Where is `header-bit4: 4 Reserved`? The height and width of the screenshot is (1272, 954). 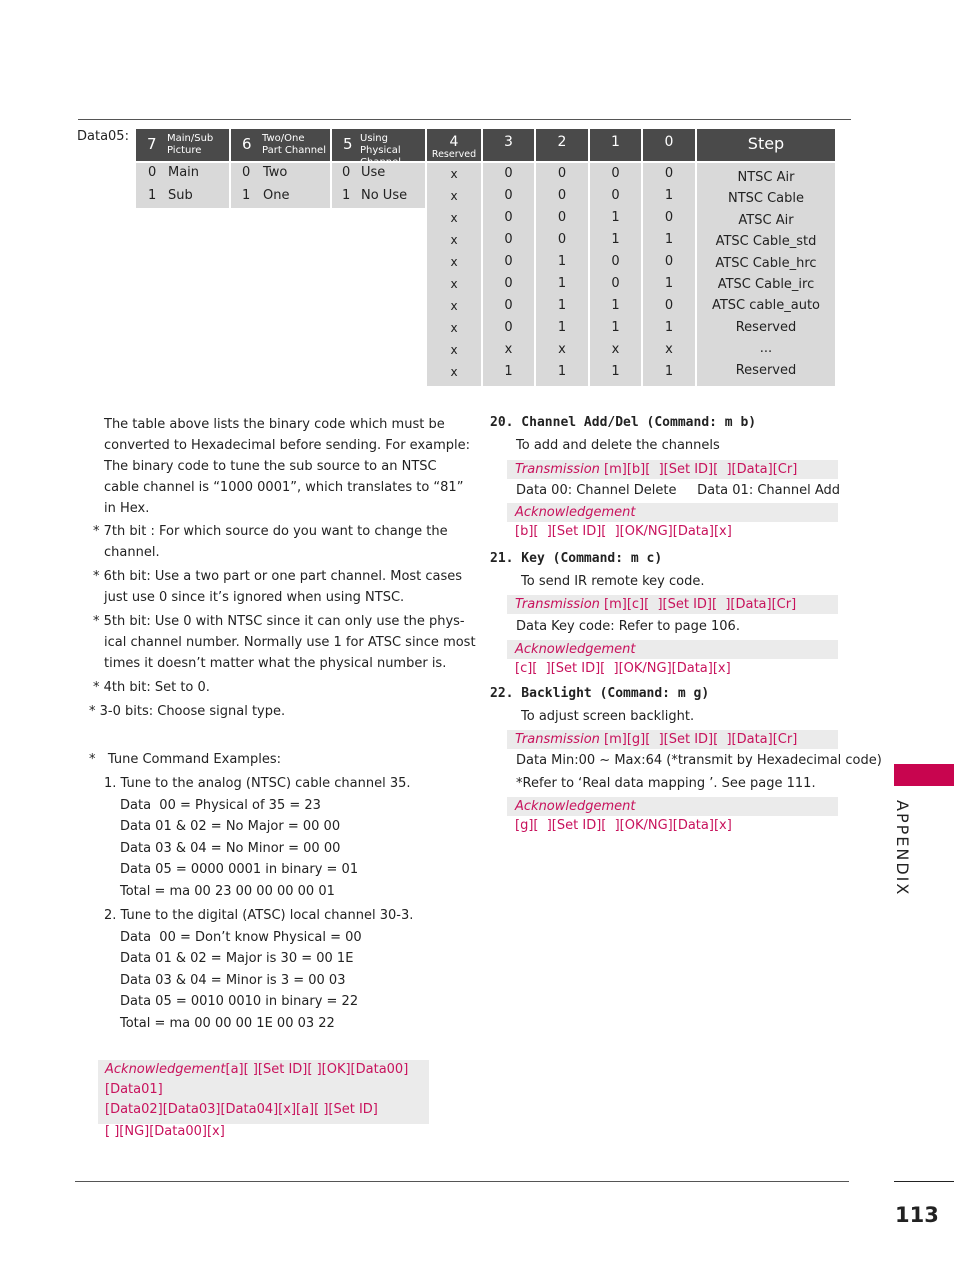 header-bit4: 4 Reserved is located at coordinates (454, 145).